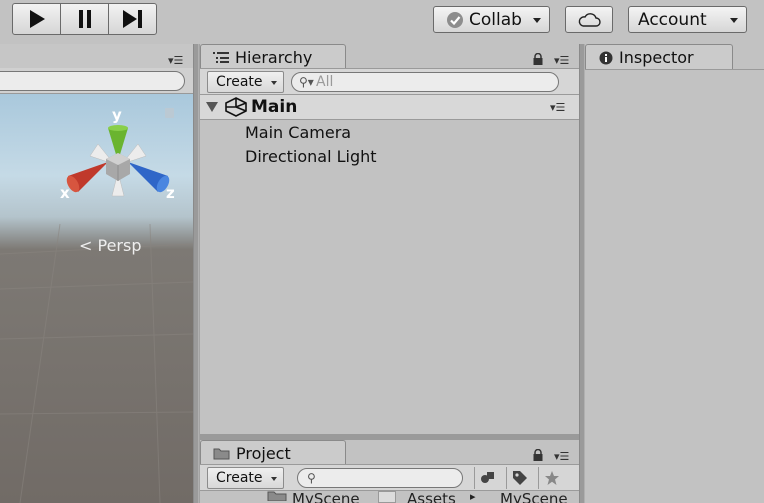 This screenshot has width=764, height=503. What do you see at coordinates (117, 115) in the screenshot?
I see `gizmo-y-label: y` at bounding box center [117, 115].